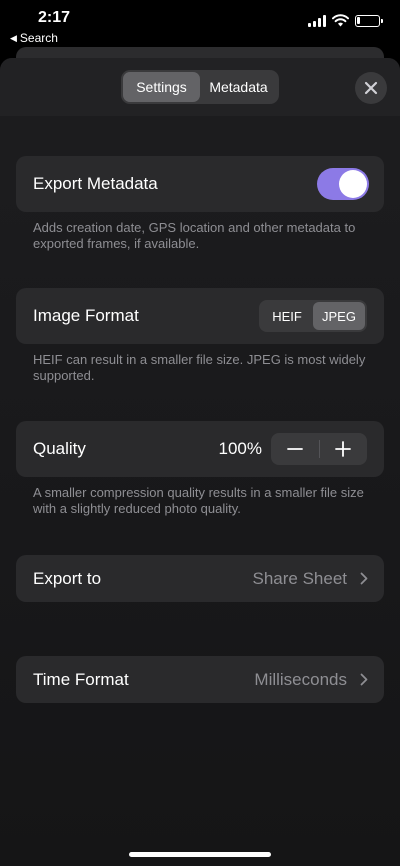 The image size is (400, 866). Describe the element at coordinates (200, 679) in the screenshot. I see `time-format-row: Time Format Milliseconds` at that location.